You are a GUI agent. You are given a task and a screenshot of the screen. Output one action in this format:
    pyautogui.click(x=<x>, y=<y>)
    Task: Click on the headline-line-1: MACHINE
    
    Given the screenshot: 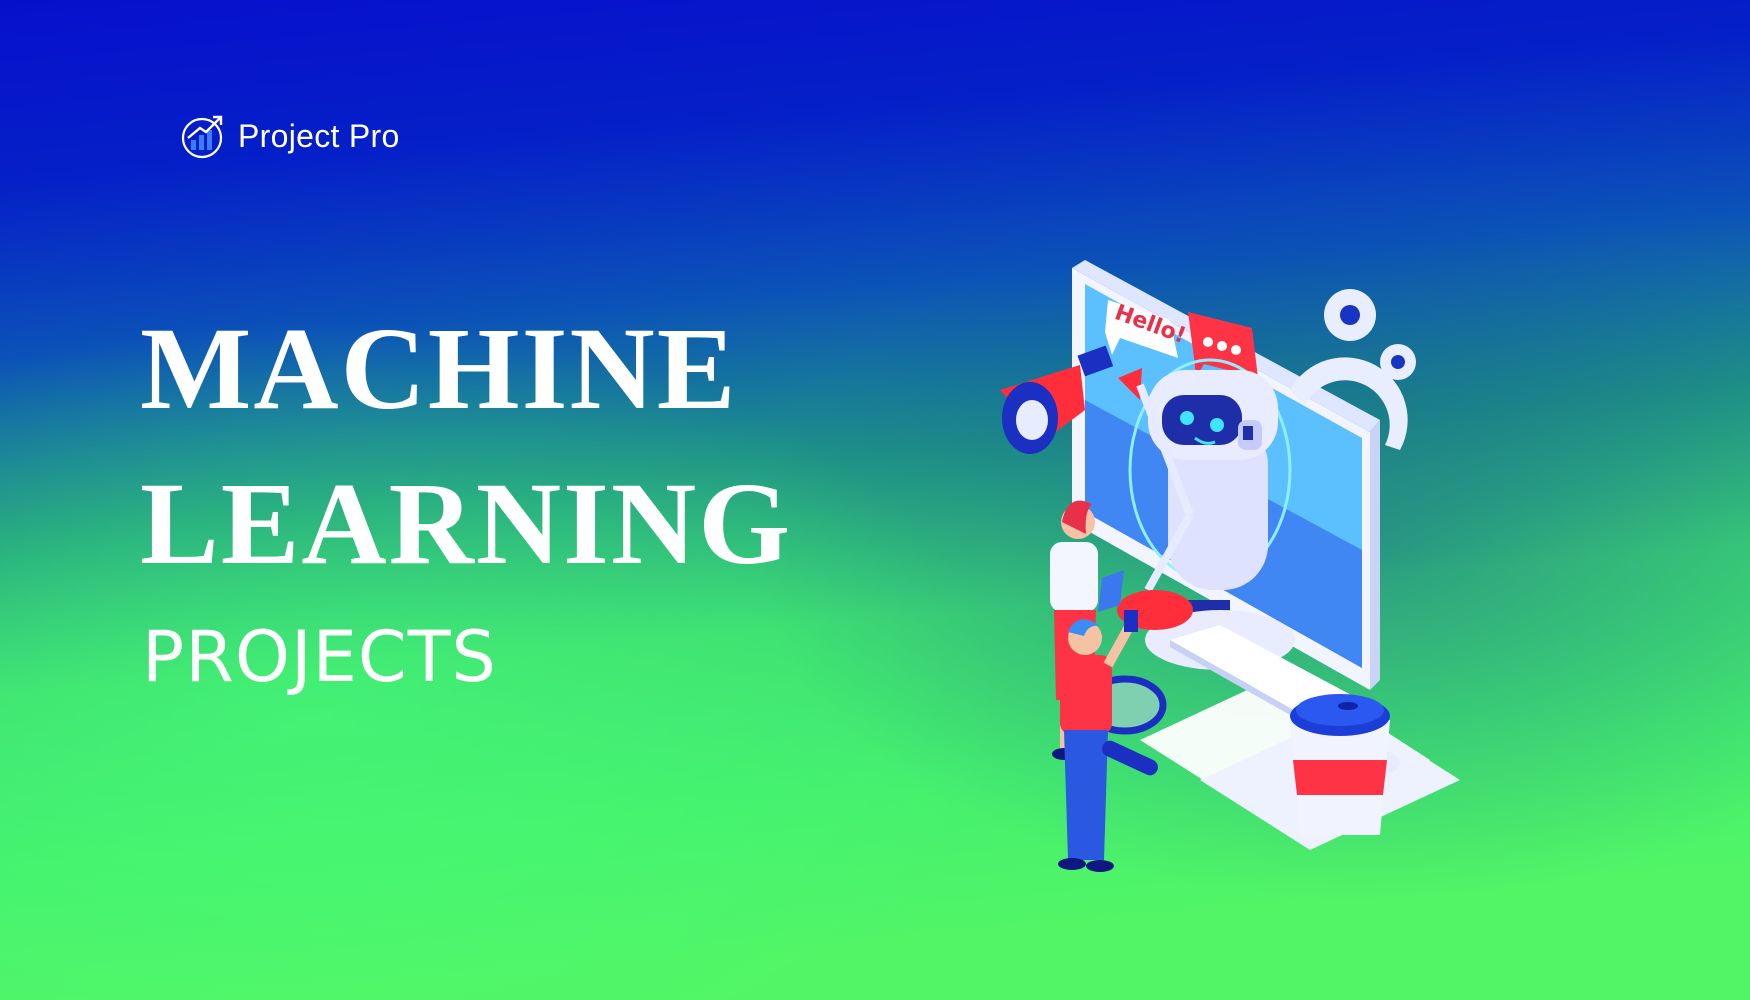 What is the action you would take?
    pyautogui.click(x=439, y=368)
    